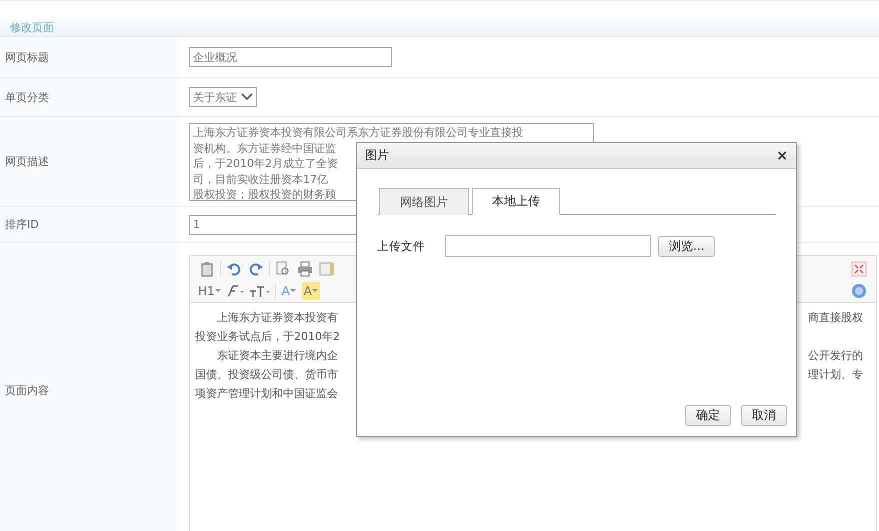  Describe the element at coordinates (401, 246) in the screenshot. I see `upload-label: 上传文件` at that location.